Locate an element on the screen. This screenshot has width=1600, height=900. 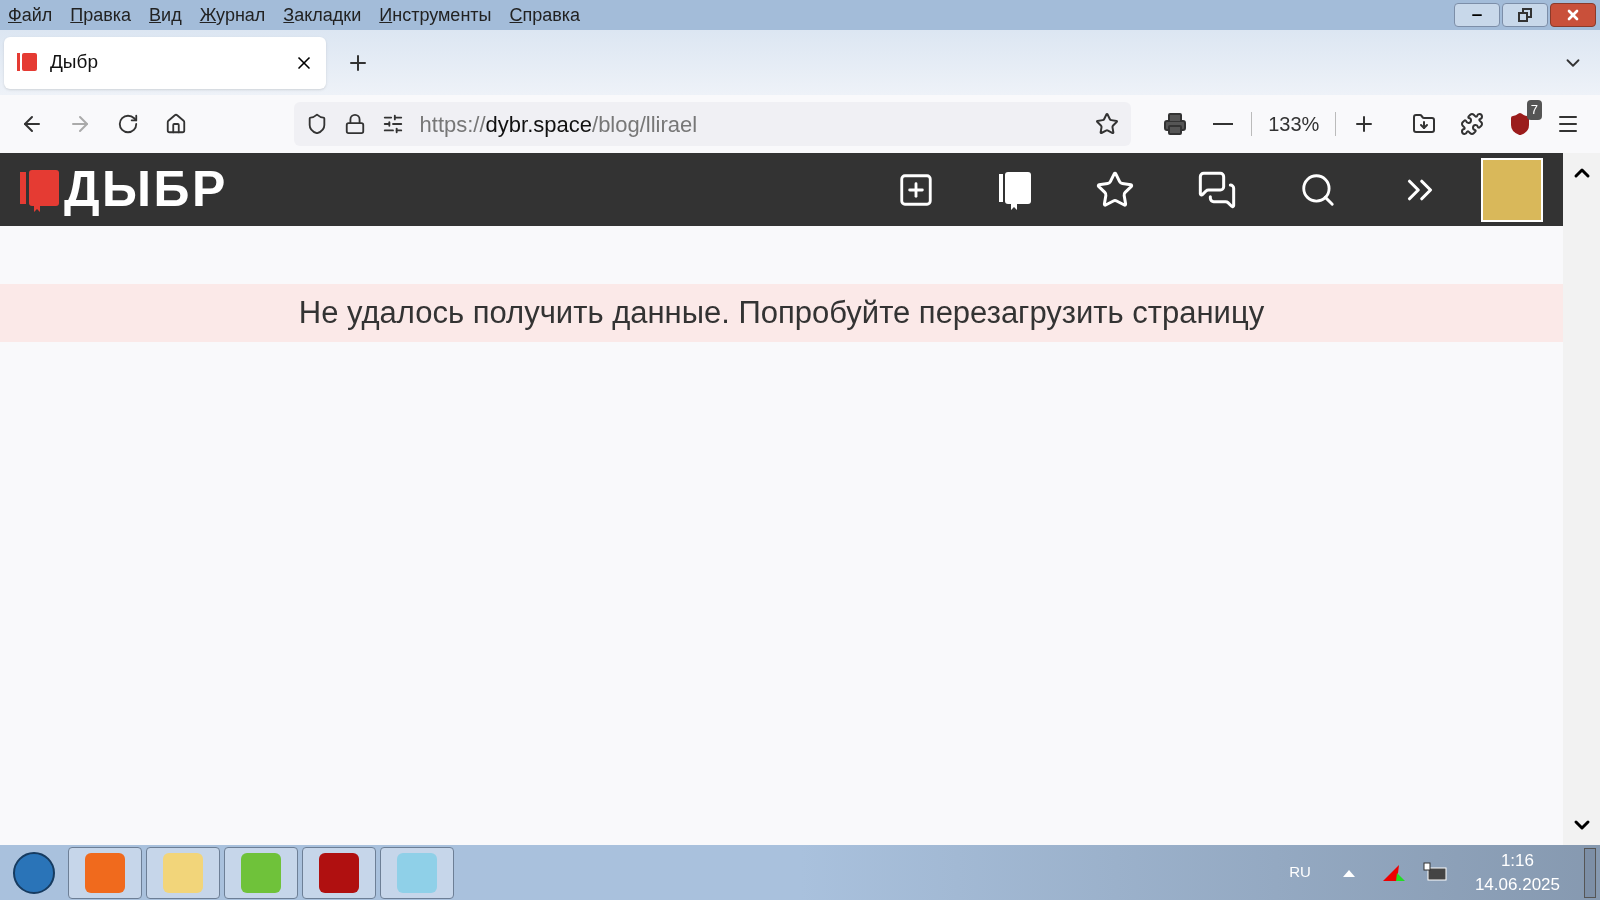
site-logo: ДЫБР is located at coordinates (146, 189).